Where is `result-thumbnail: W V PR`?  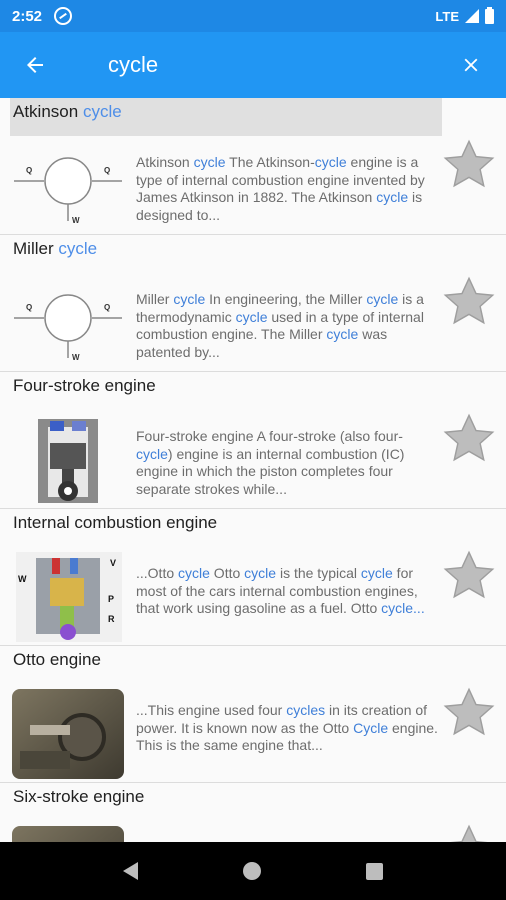
result-thumbnail: W V PR is located at coordinates (68, 597).